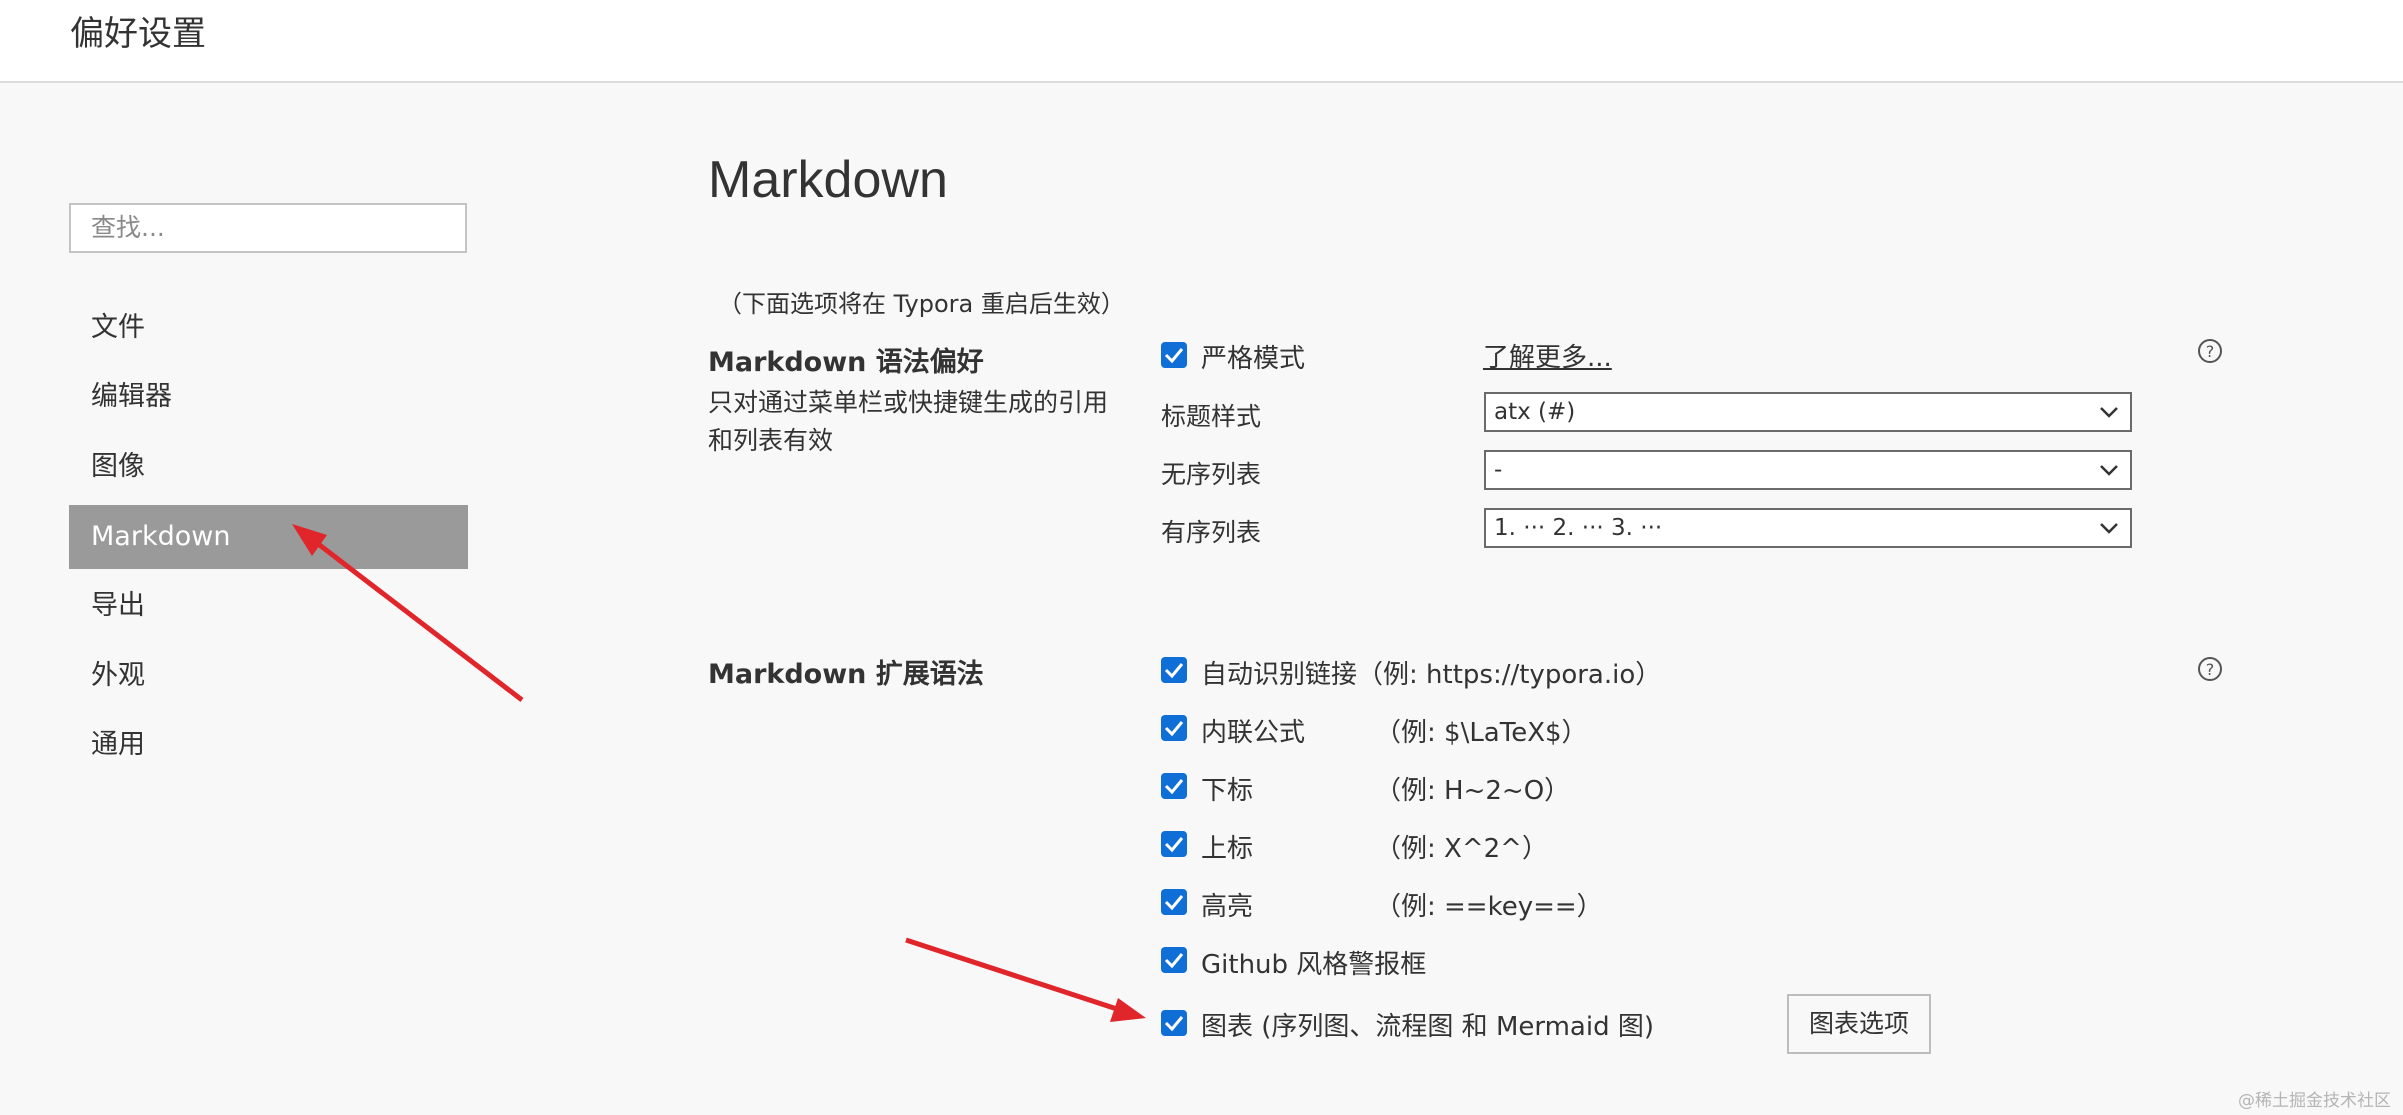  I want to click on heading-style-select: atx (#), so click(1808, 412).